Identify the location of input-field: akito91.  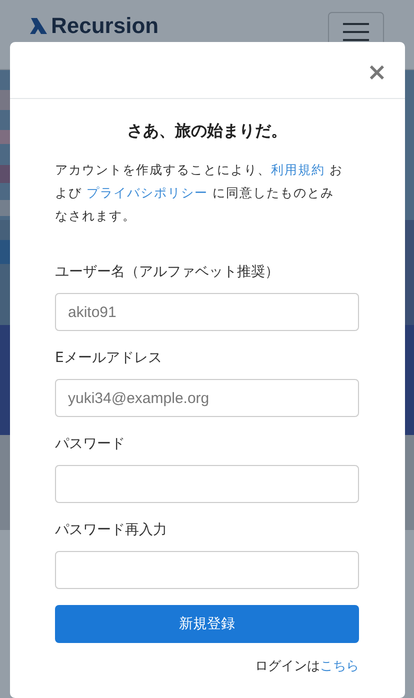
(207, 312).